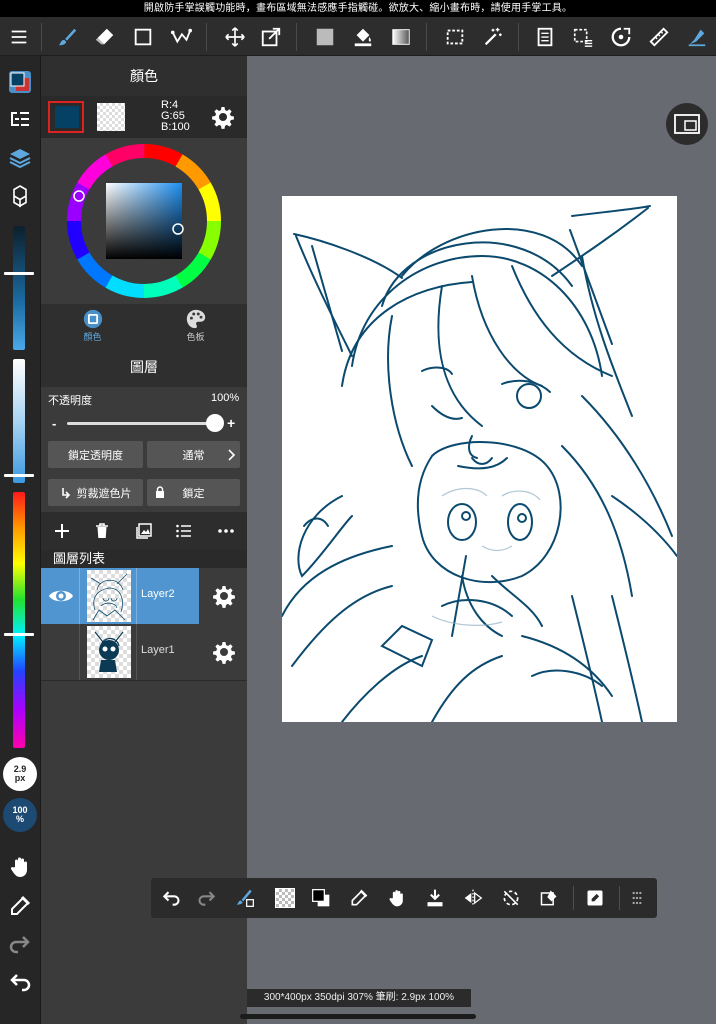 Image resolution: width=716 pixels, height=1024 pixels. Describe the element at coordinates (659, 37) in the screenshot. I see `ruler-icon` at that location.